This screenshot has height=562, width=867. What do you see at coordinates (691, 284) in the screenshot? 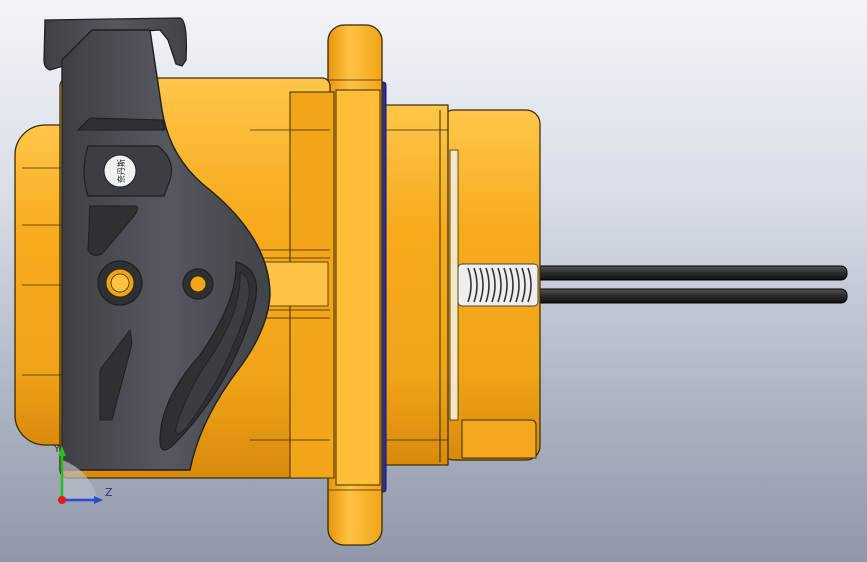
I see `cable-assembly` at bounding box center [691, 284].